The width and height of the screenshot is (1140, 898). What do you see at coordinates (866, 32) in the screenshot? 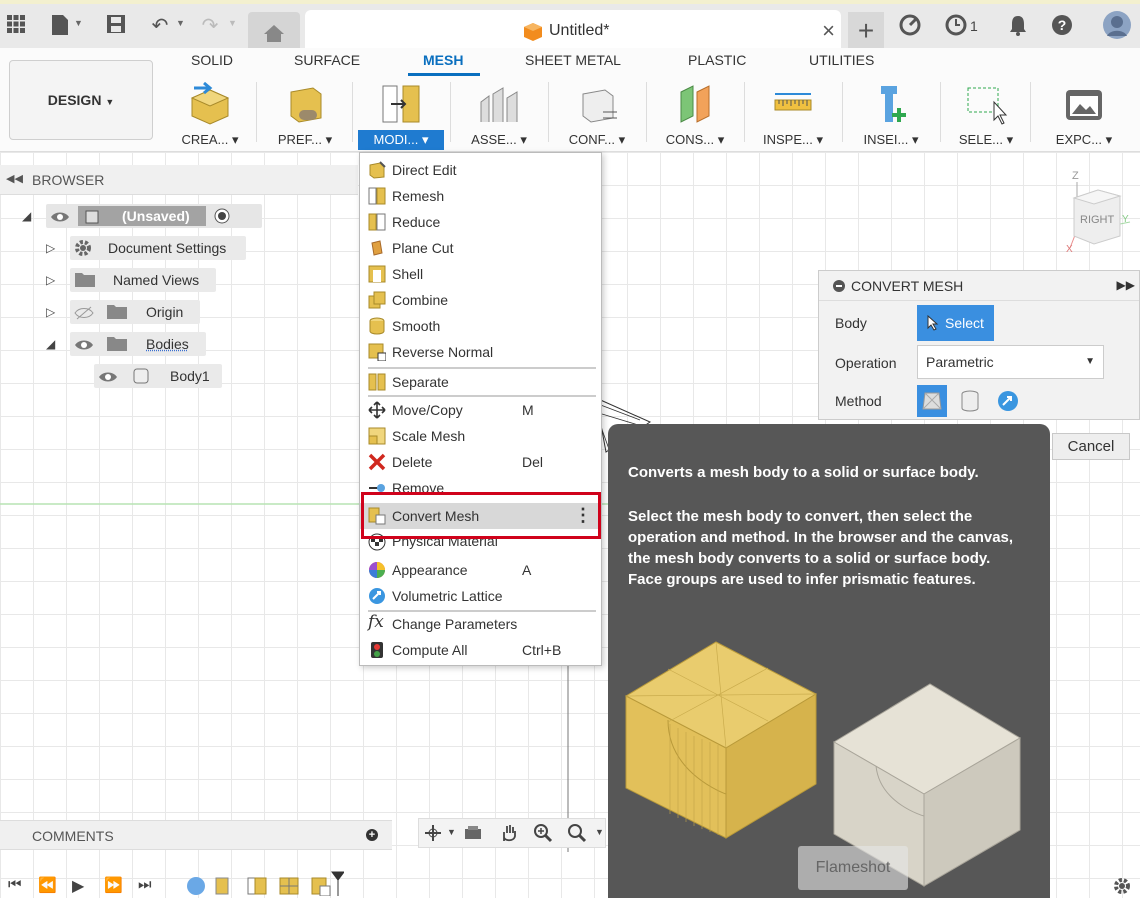
I see `new-tab-button: +` at bounding box center [866, 32].